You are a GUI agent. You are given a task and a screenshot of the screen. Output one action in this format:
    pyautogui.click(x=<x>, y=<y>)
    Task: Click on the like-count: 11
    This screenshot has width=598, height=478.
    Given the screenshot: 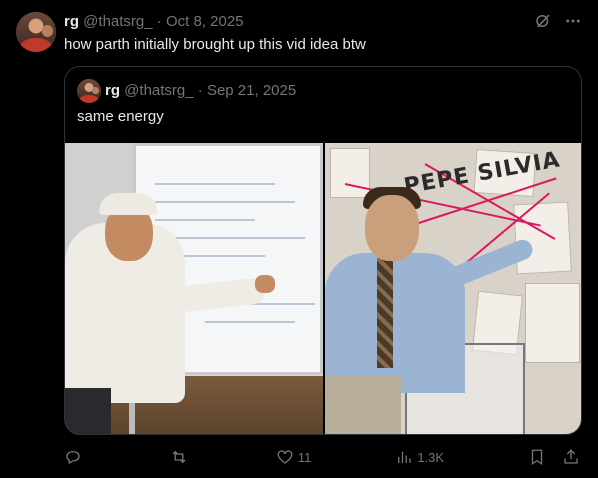 What is the action you would take?
    pyautogui.click(x=304, y=457)
    